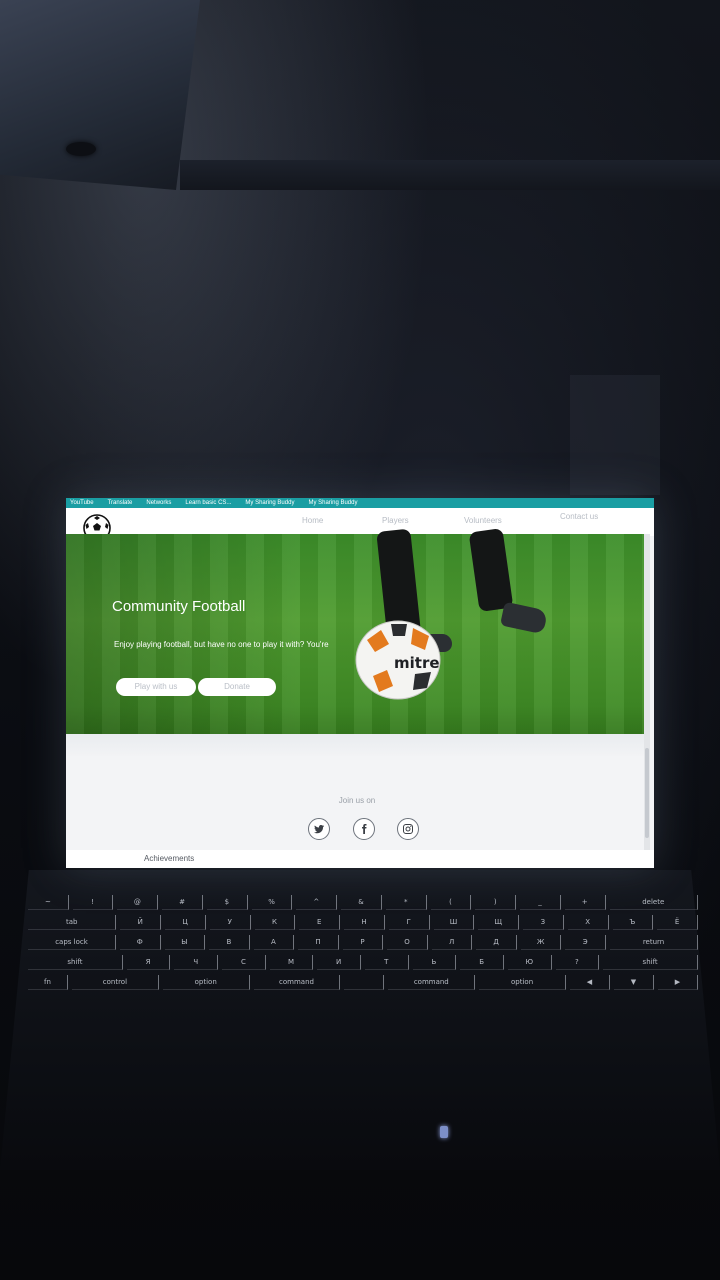 The width and height of the screenshot is (720, 1280). What do you see at coordinates (156, 687) in the screenshot?
I see `play-with-us-button: Play with us` at bounding box center [156, 687].